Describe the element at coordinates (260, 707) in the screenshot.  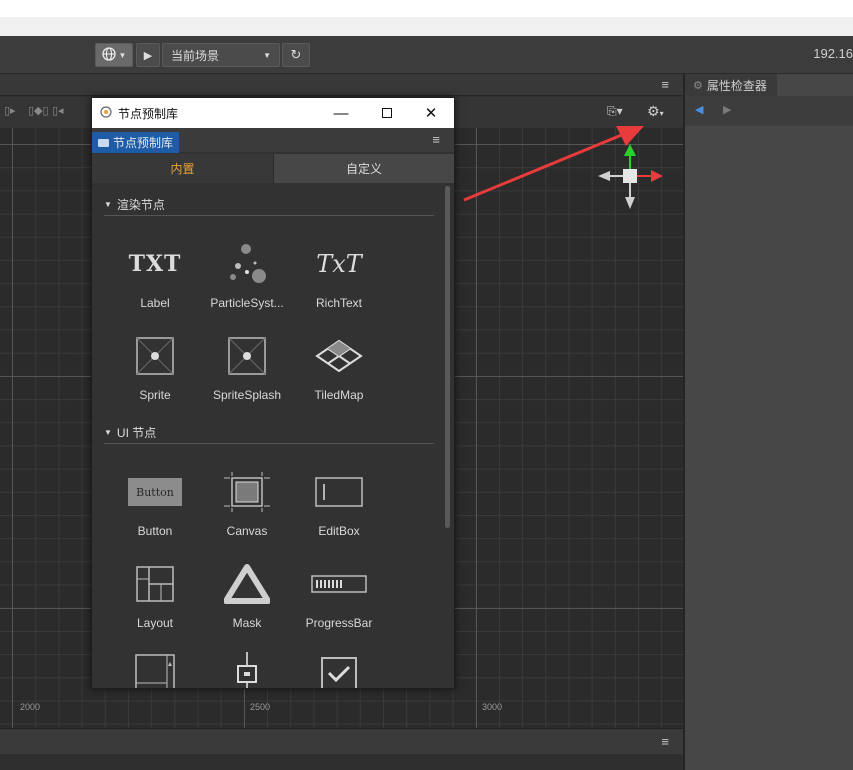
I see `ruler-label-2500: 2500` at that location.